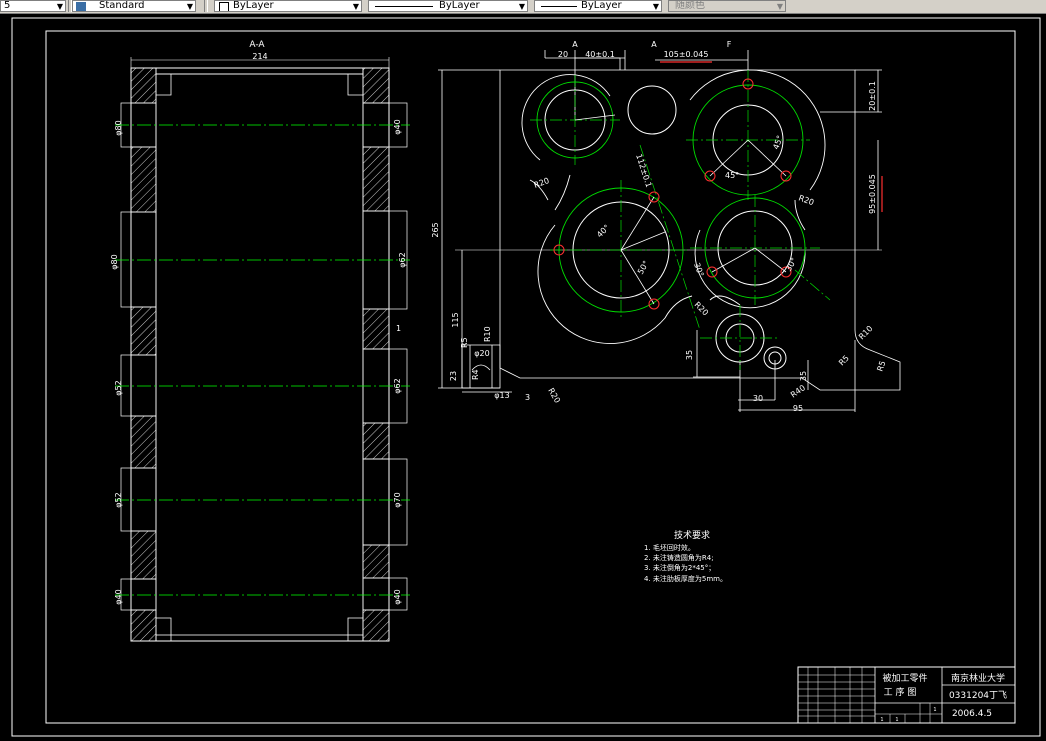 This screenshot has height=741, width=1046. What do you see at coordinates (563, 54) in the screenshot?
I see `top-dim: 20` at bounding box center [563, 54].